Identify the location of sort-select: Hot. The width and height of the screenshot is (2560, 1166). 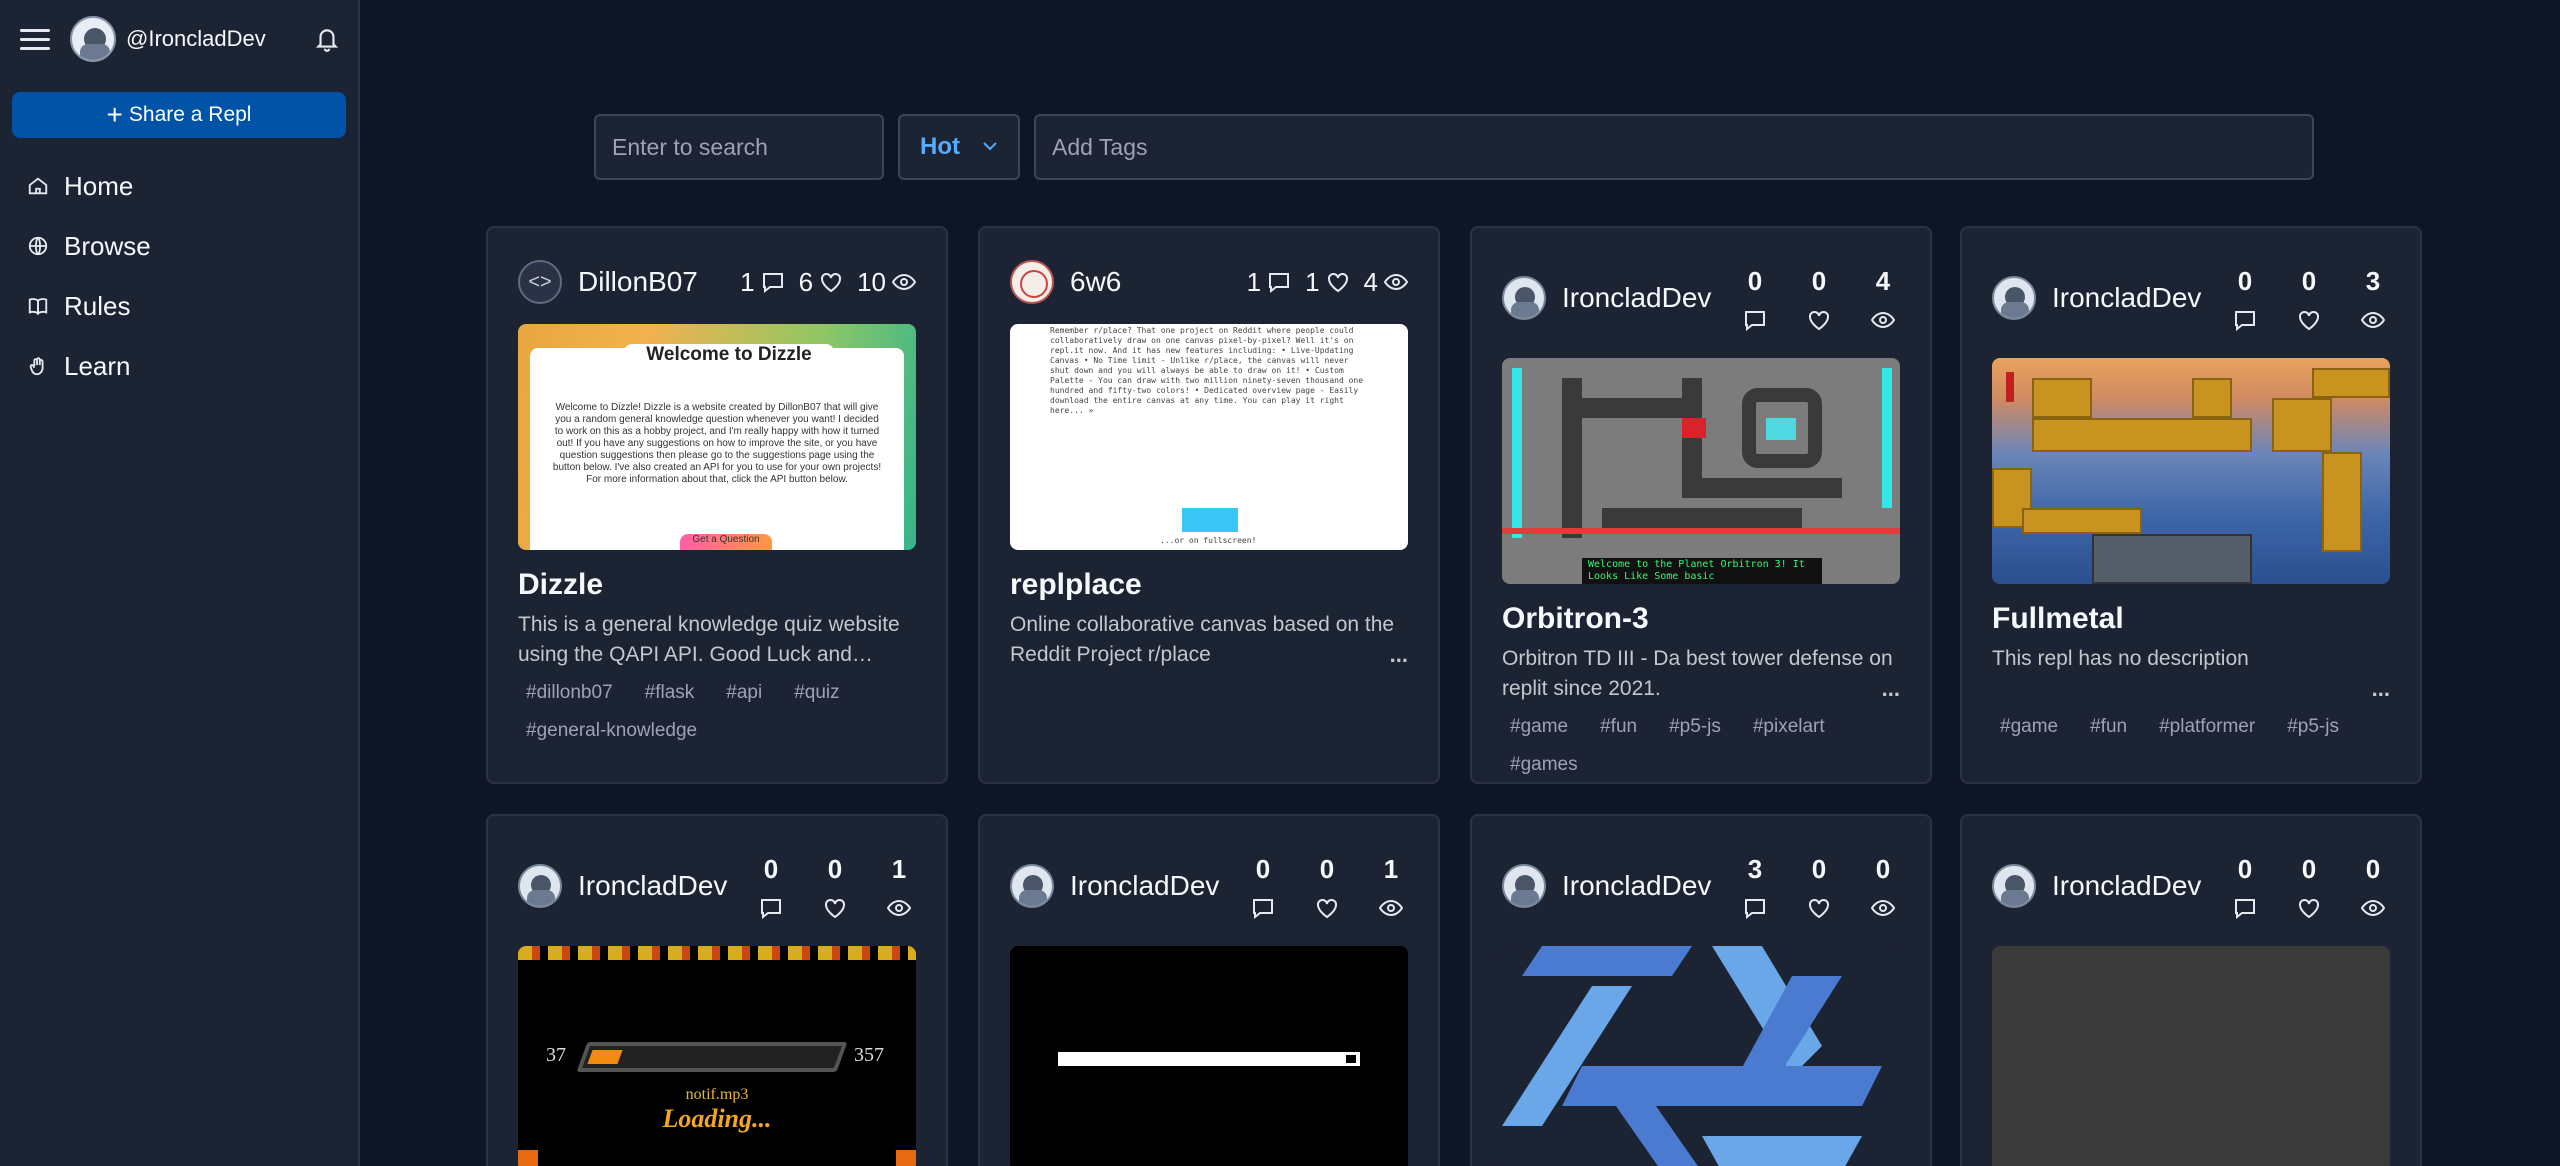
(959, 147).